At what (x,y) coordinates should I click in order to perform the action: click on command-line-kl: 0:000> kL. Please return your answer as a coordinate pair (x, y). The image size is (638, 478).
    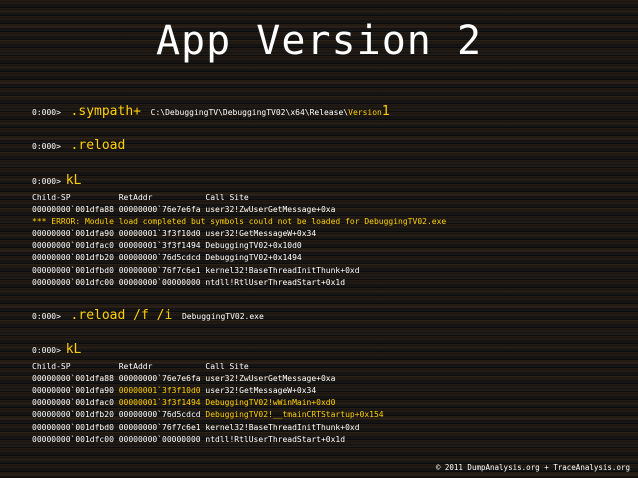
    Looking at the image, I should click on (57, 180).